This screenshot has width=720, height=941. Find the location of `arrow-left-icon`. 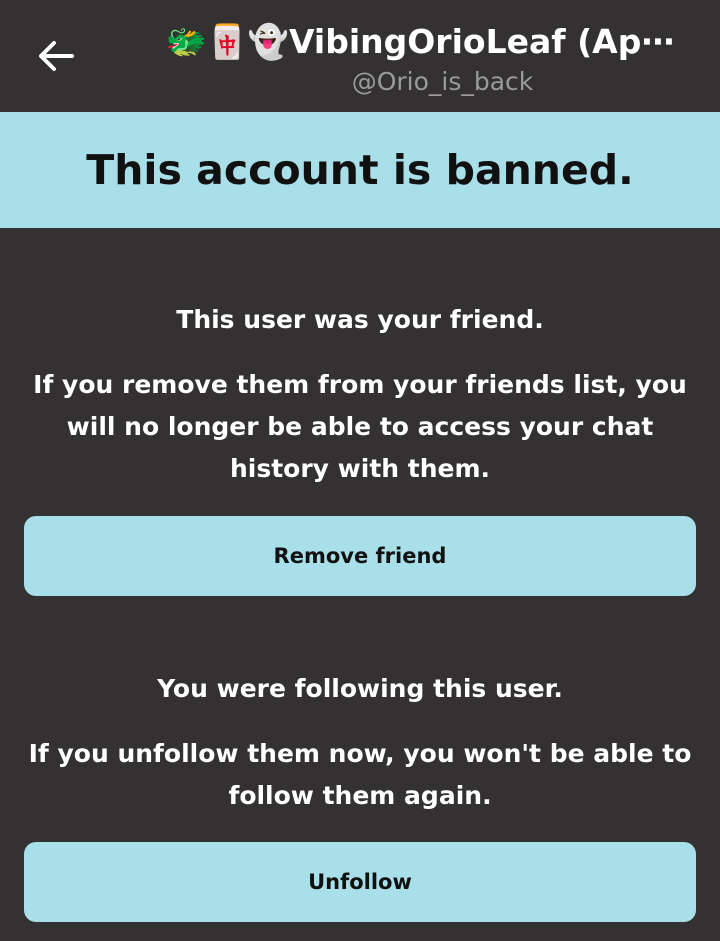

arrow-left-icon is located at coordinates (56, 56).